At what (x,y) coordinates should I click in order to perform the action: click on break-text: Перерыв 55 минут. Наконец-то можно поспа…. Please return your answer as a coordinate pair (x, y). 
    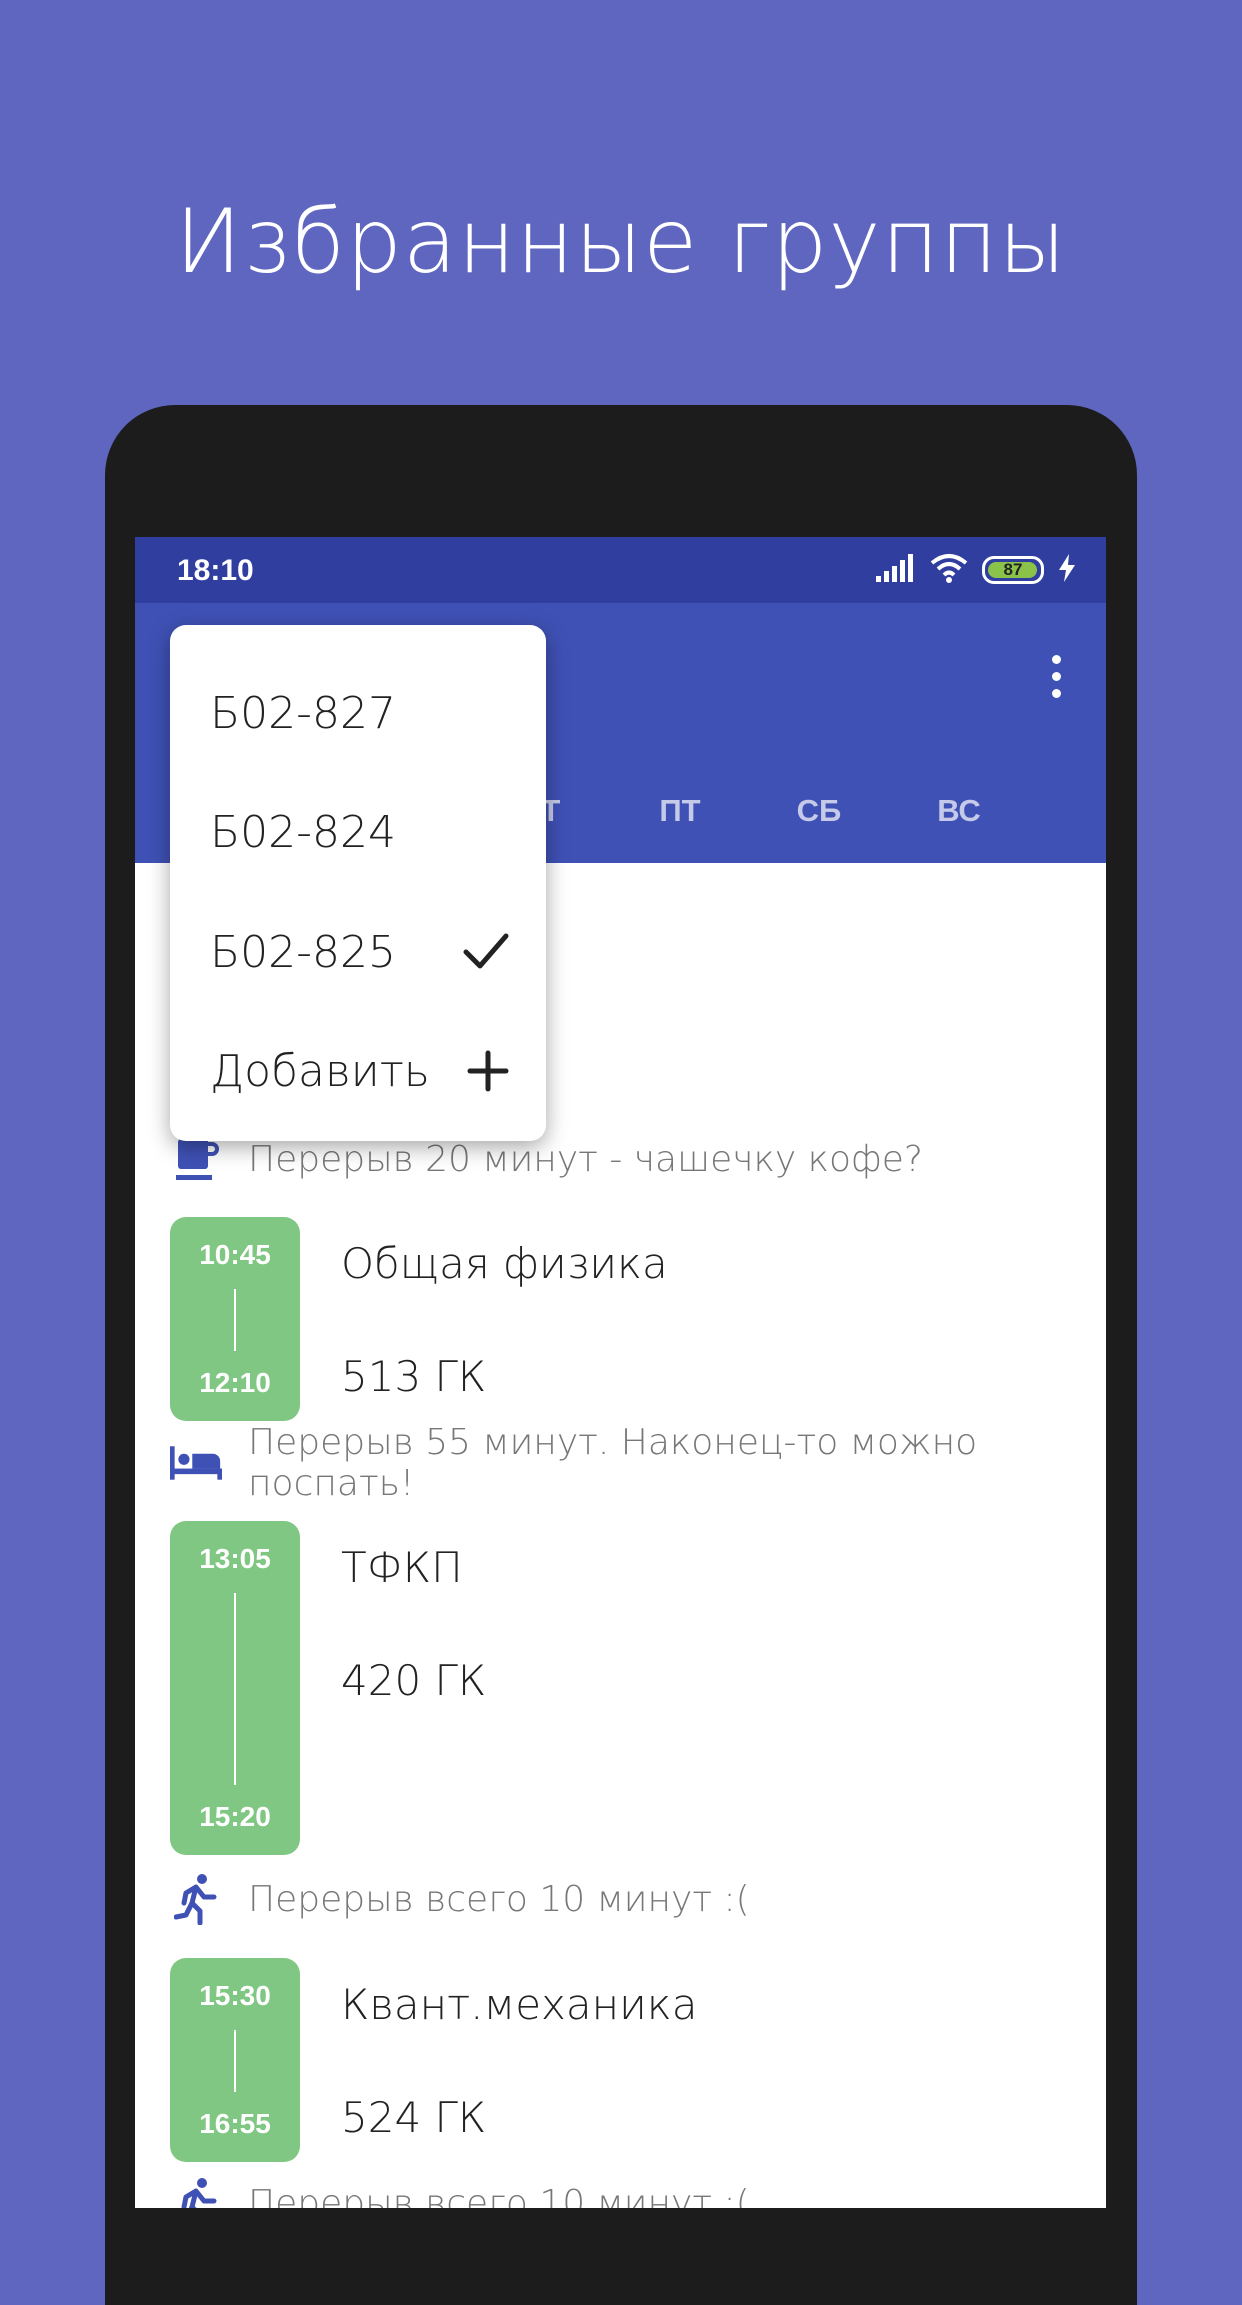
    Looking at the image, I should click on (613, 1463).